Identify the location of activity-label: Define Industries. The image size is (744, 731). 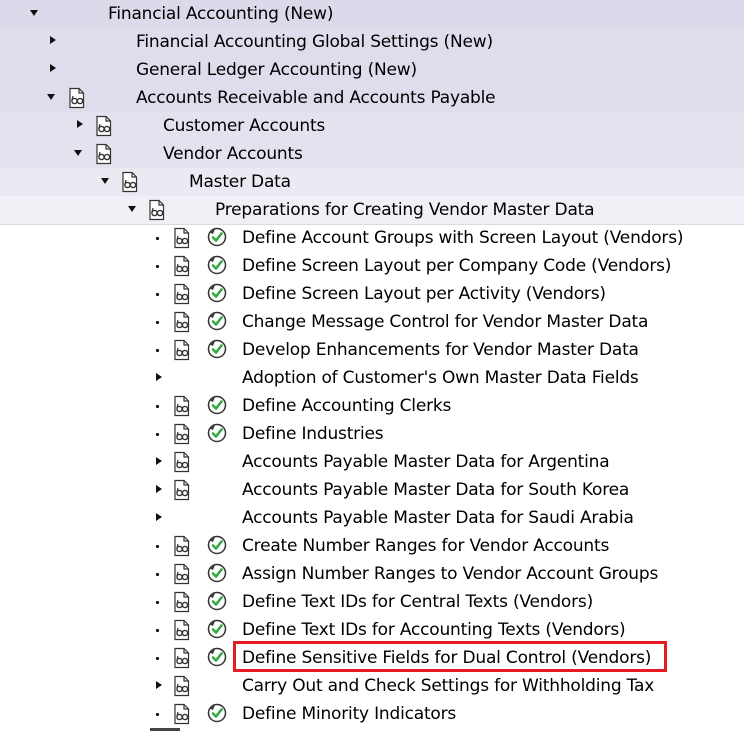
(313, 434).